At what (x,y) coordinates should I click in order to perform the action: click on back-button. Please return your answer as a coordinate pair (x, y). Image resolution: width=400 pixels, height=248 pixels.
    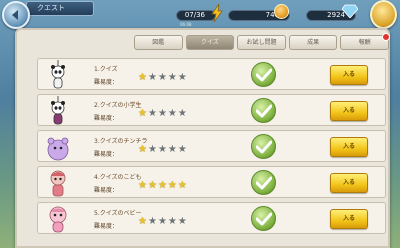
    Looking at the image, I should click on (16, 15).